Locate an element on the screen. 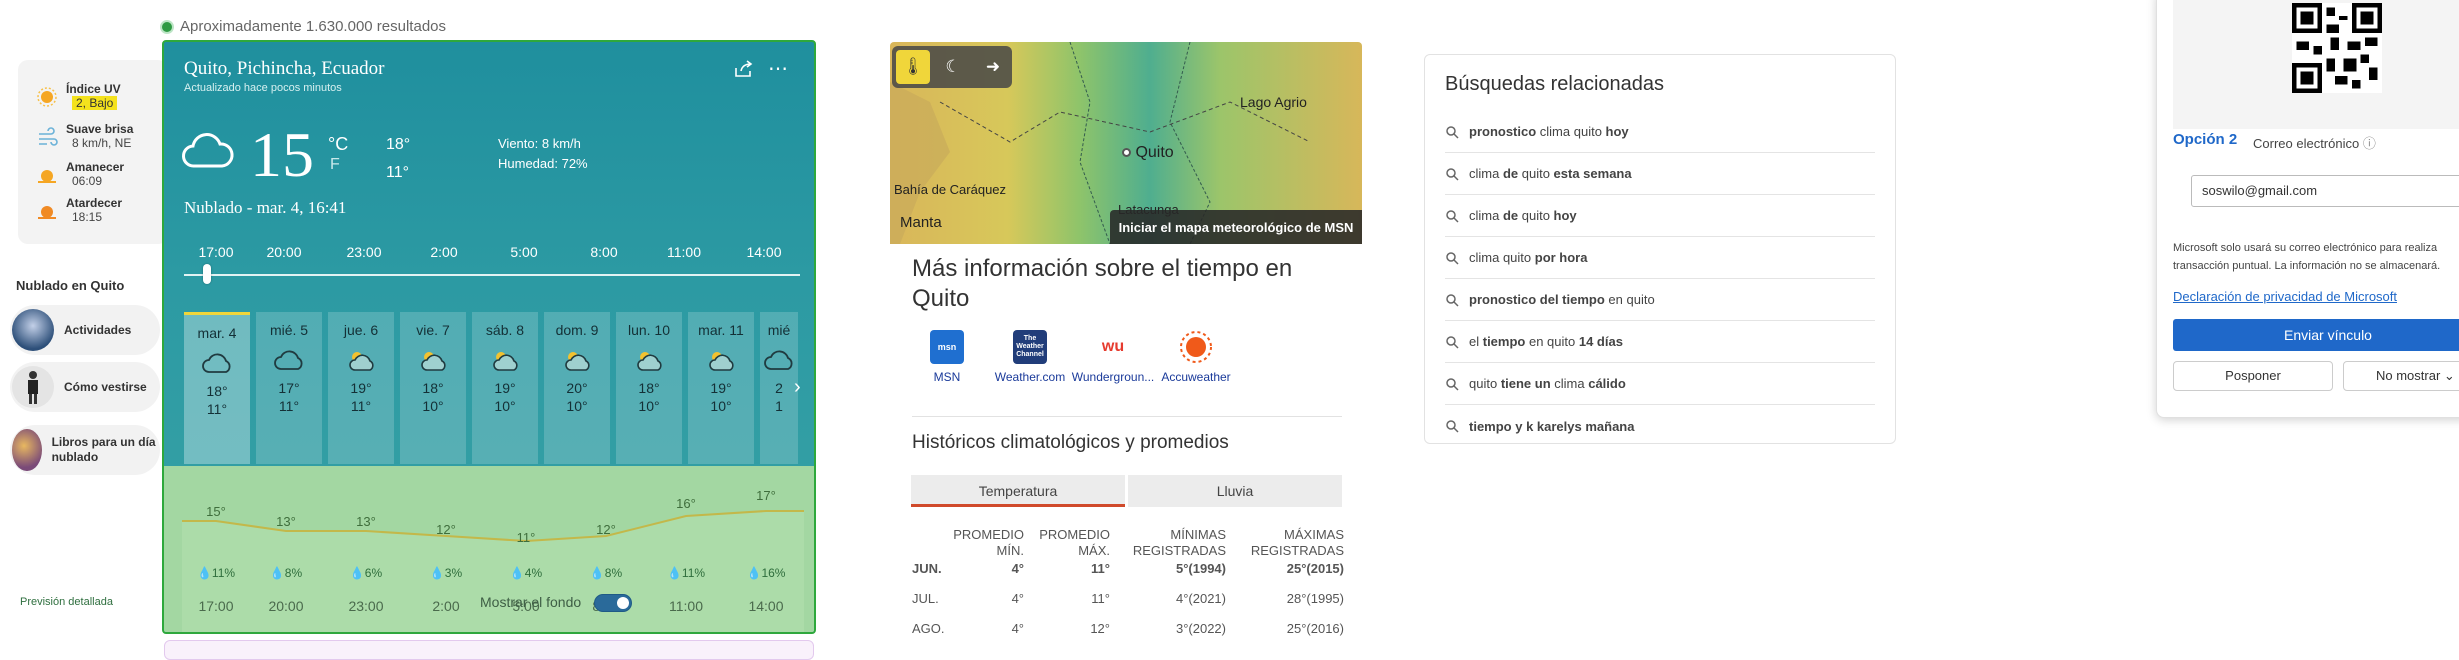 The height and width of the screenshot is (660, 2459). rain-value: 11% is located at coordinates (693, 573).